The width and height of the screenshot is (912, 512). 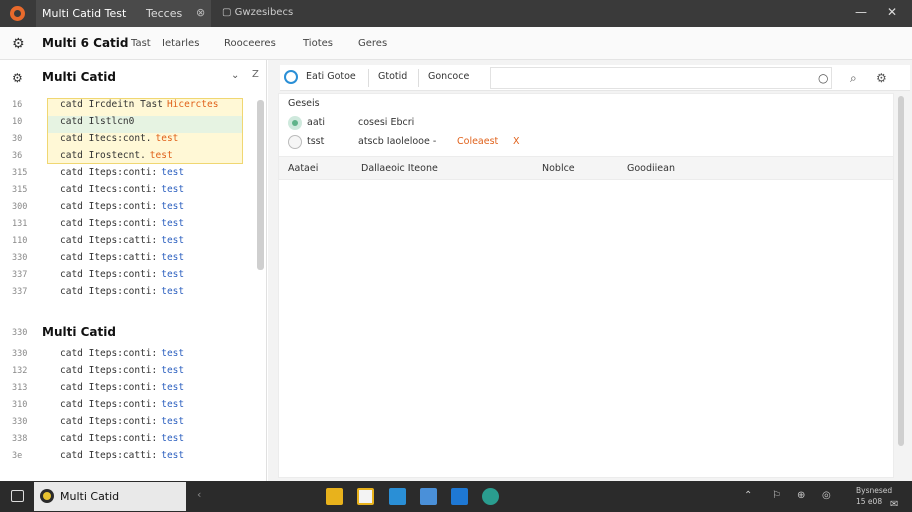 What do you see at coordinates (331, 76) in the screenshot?
I see `filter-label-eati-gotoe: Eati Gotoe` at bounding box center [331, 76].